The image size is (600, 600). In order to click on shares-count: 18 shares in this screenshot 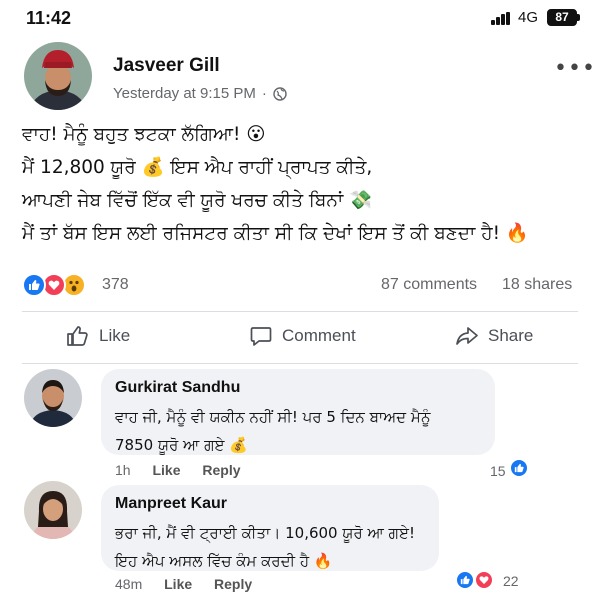, I will do `click(537, 285)`.